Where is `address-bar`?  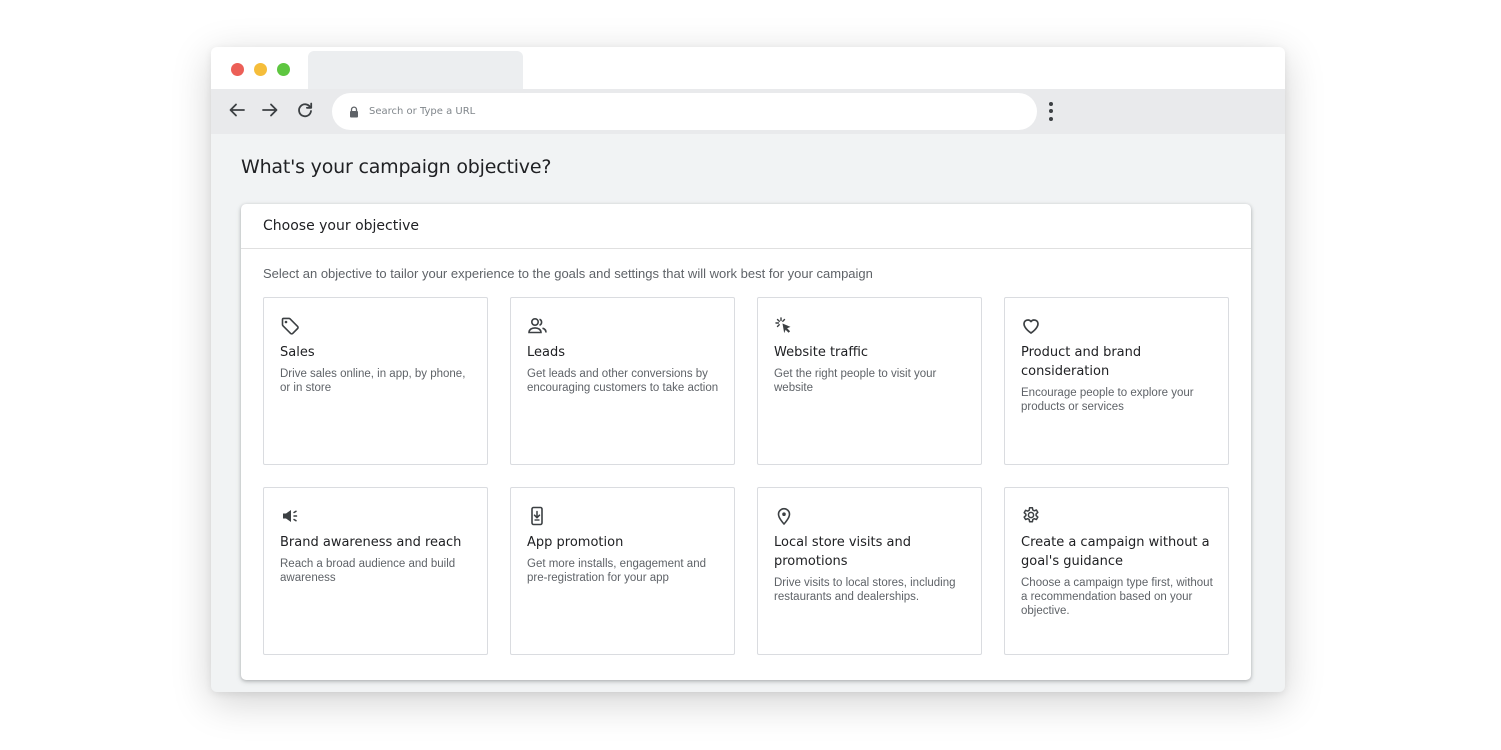 address-bar is located at coordinates (684, 111).